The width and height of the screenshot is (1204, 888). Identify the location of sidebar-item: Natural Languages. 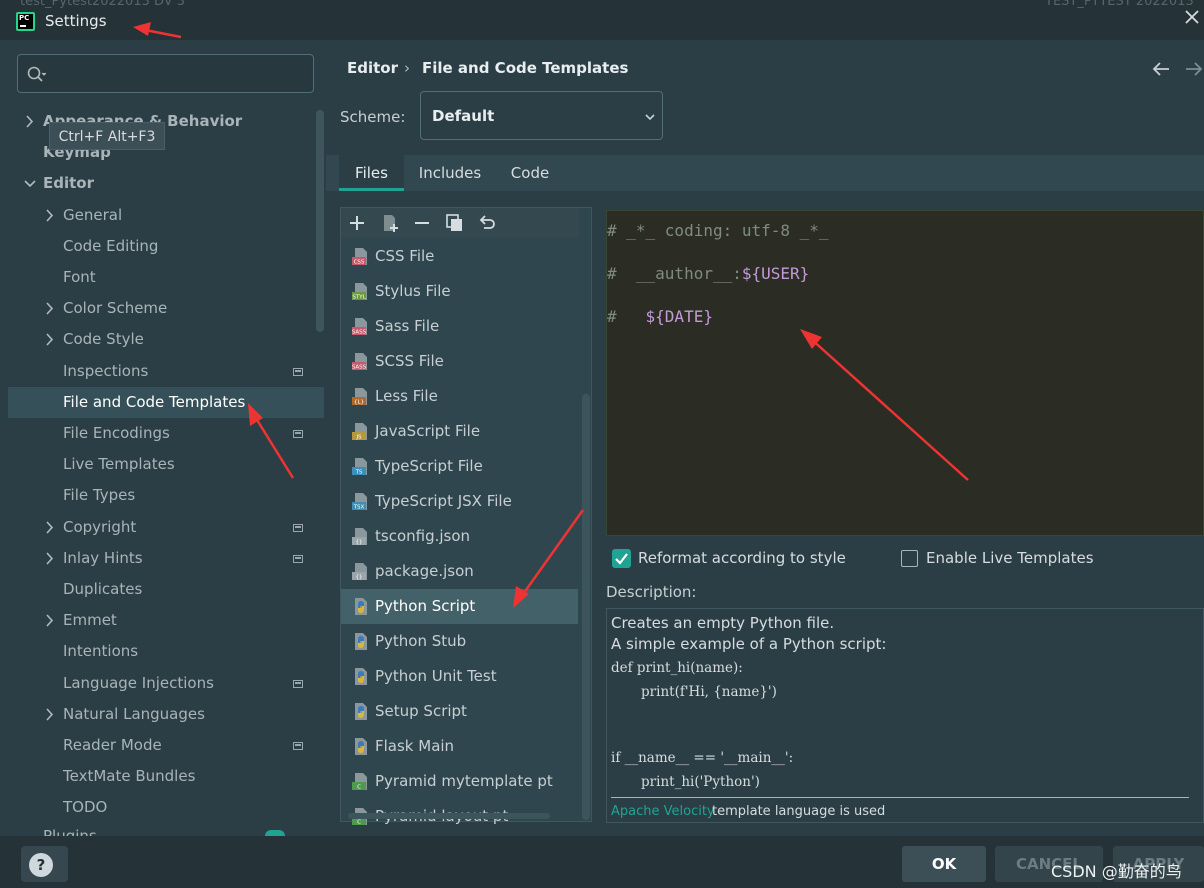
(159, 714).